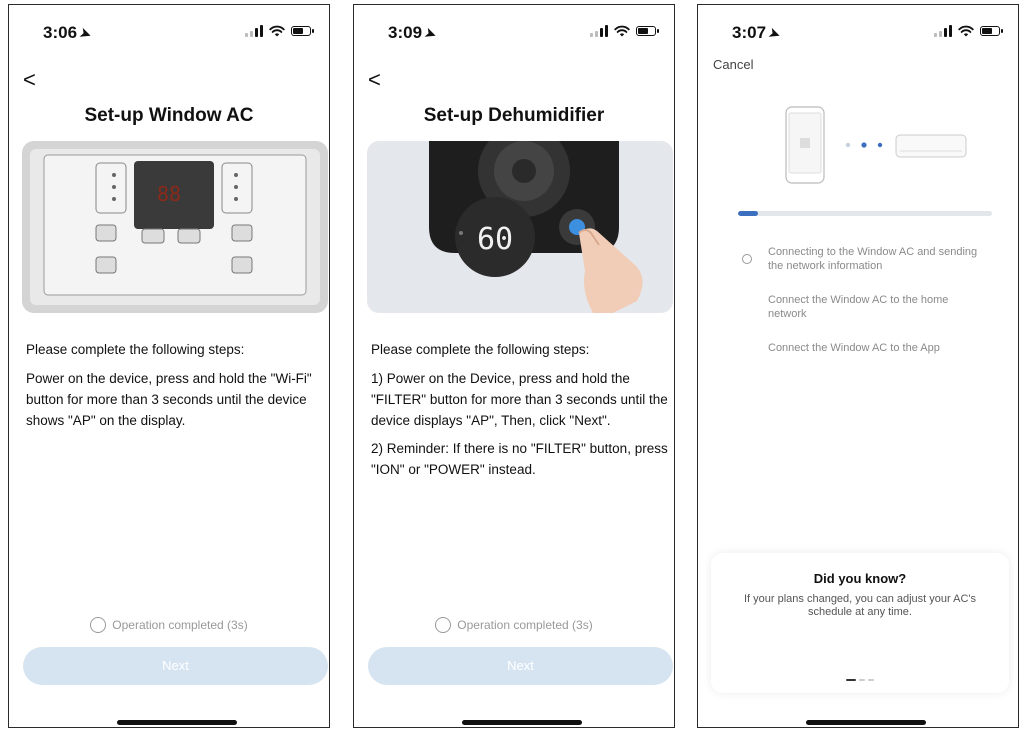 This screenshot has width=1027, height=731. What do you see at coordinates (876, 145) in the screenshot?
I see `pairing-illustration` at bounding box center [876, 145].